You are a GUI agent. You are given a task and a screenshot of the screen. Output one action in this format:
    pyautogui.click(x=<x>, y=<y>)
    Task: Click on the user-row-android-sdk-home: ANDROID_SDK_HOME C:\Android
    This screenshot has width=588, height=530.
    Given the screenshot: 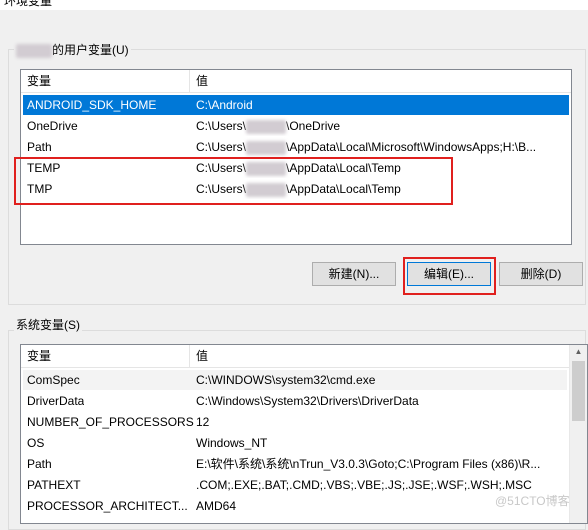 What is the action you would take?
    pyautogui.click(x=296, y=105)
    